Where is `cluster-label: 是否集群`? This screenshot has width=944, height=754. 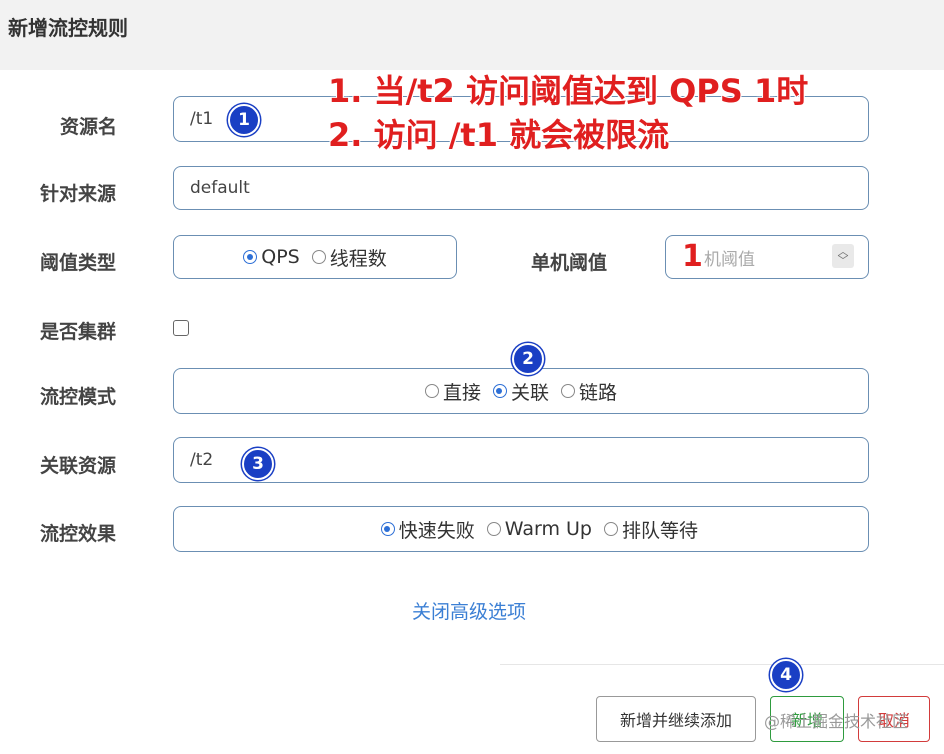
cluster-label: 是否集群 is located at coordinates (78, 332).